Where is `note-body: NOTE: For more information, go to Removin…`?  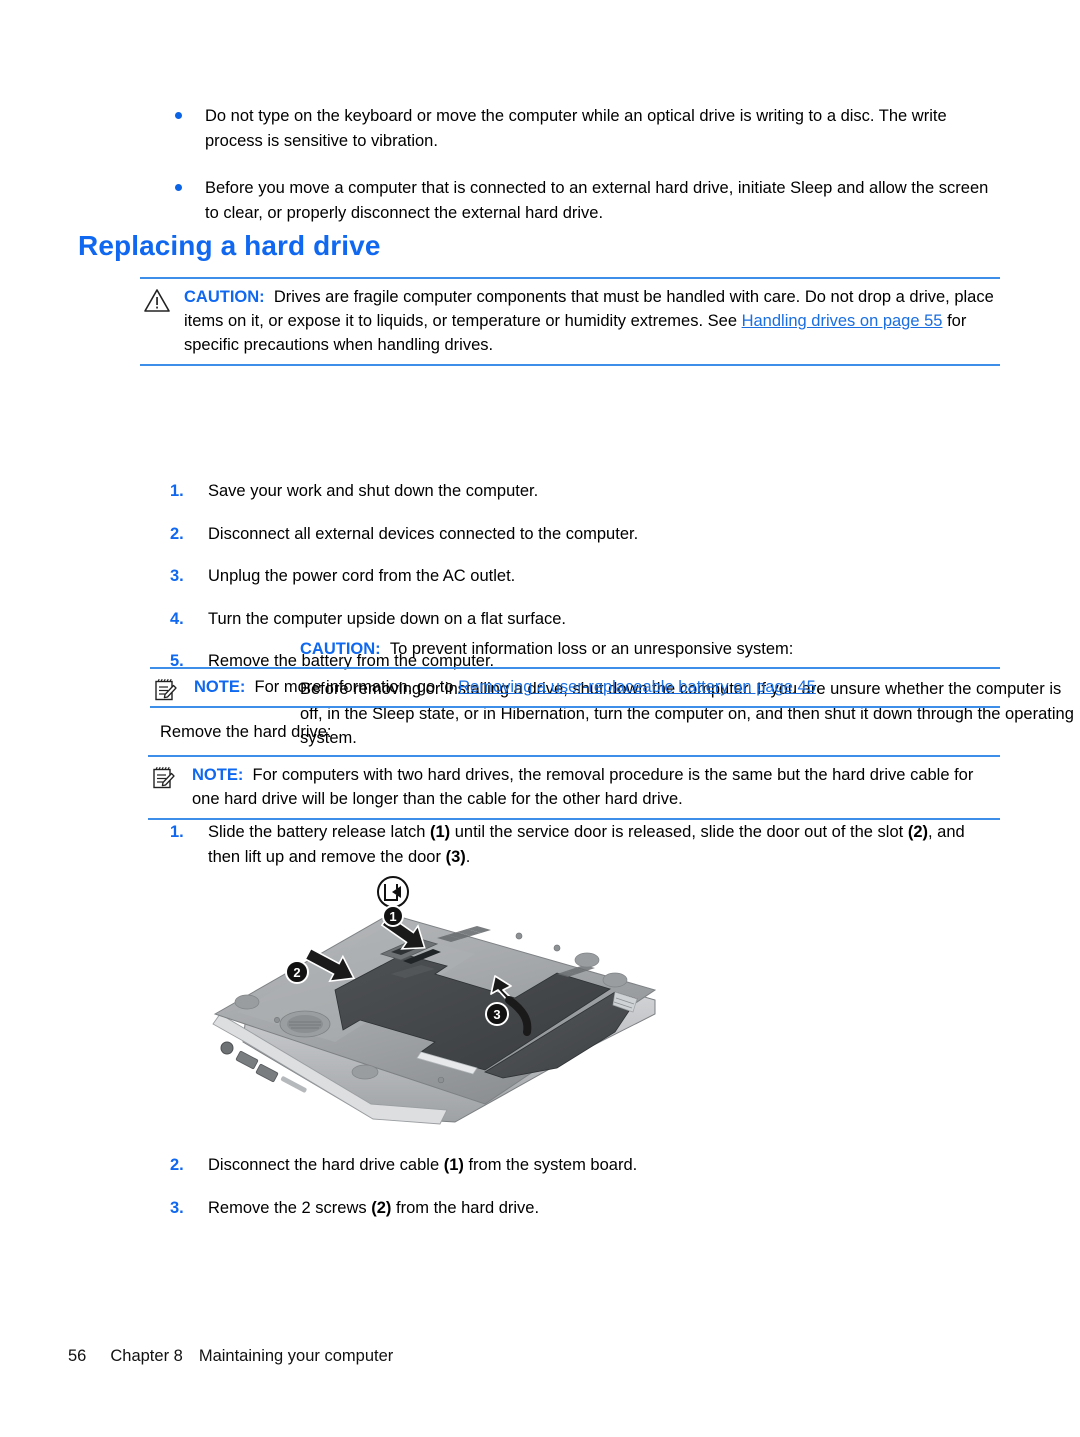
note-body: NOTE: For more information, go to Removin… is located at coordinates (575, 688).